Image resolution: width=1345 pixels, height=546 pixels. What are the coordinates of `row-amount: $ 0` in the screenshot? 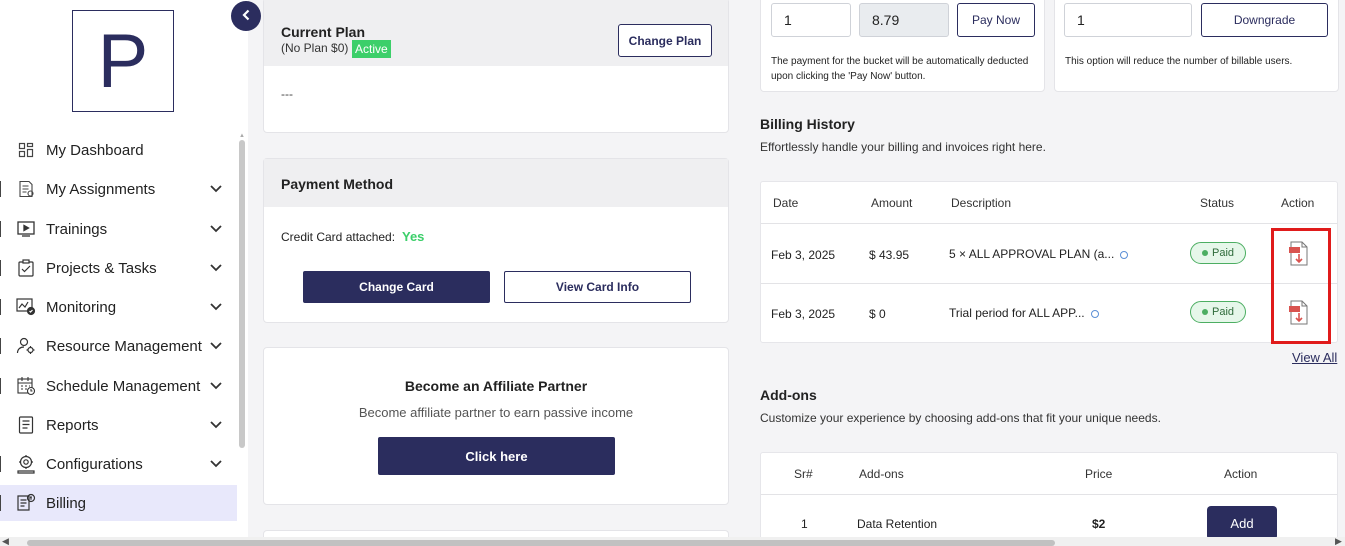 It's located at (877, 314).